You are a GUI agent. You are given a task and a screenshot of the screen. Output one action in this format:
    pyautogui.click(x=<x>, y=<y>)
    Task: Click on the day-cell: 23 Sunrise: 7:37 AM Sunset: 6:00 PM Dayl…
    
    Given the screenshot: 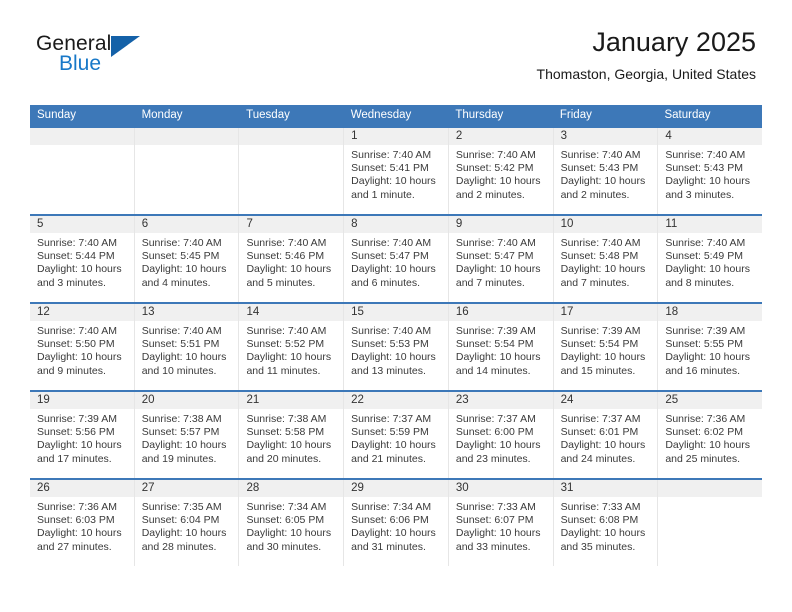 What is the action you would take?
    pyautogui.click(x=501, y=435)
    